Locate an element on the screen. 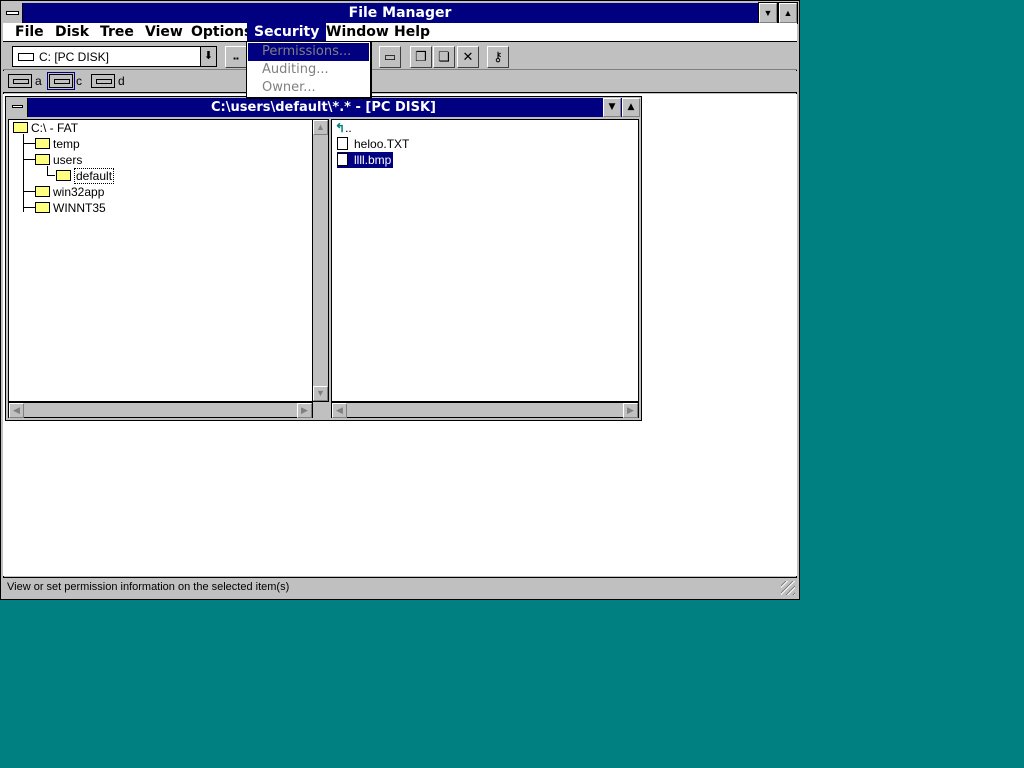  paste-icon: ❏ is located at coordinates (444, 56).